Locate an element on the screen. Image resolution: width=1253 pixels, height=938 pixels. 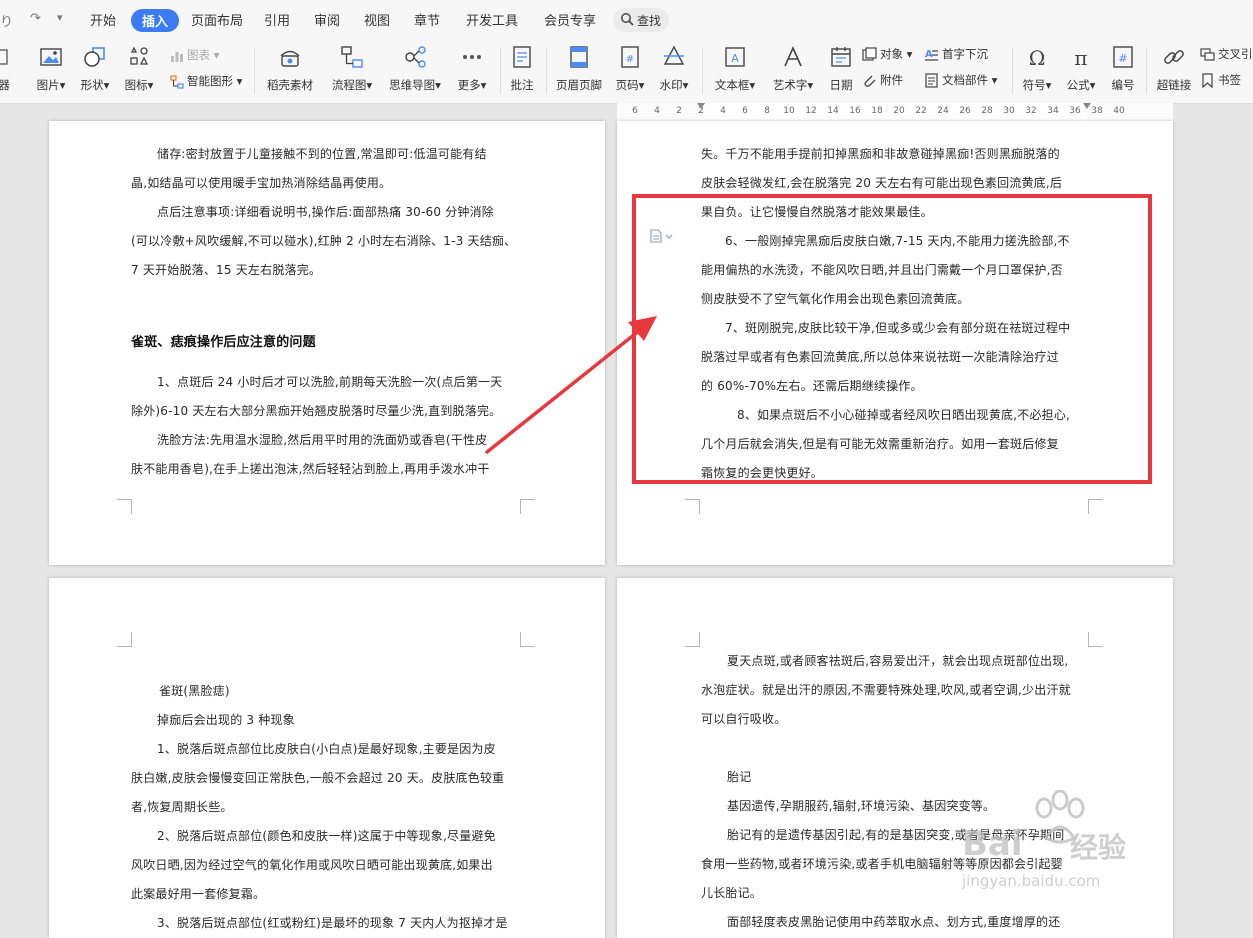
baidu-watermark: Bai 经验 jingyan.baidu.com is located at coordinates (1075, 845).